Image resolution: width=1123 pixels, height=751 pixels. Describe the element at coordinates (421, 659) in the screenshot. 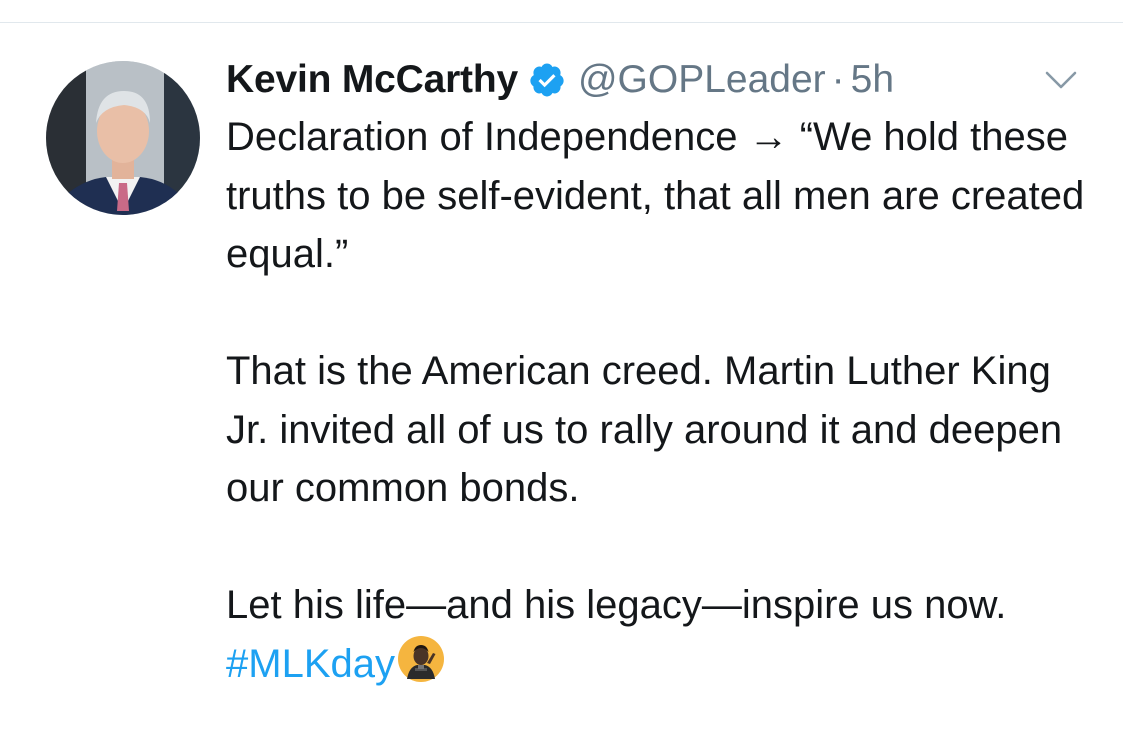

I see `mlk-speech-emoji-icon` at that location.